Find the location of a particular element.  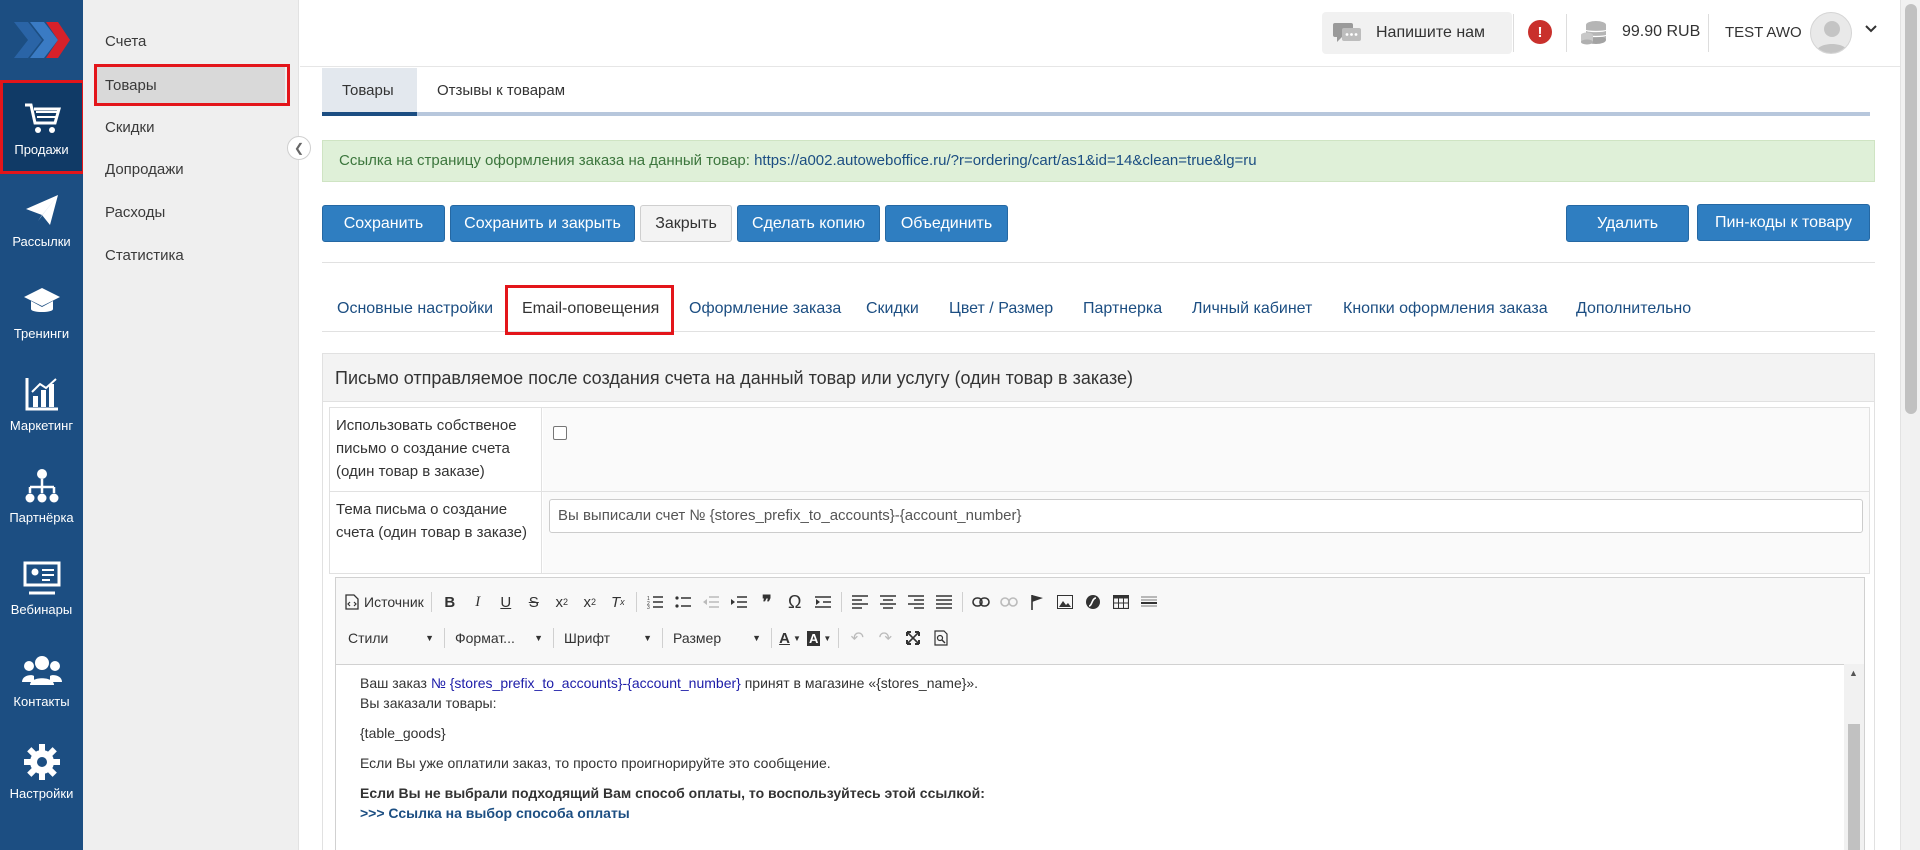

rail-item-marketing: Маркетинг is located at coordinates (41, 403).